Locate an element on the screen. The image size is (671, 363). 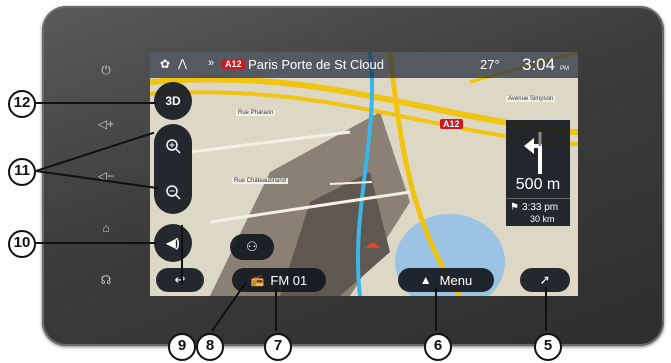
callout-11: 11 is located at coordinates (22, 172).